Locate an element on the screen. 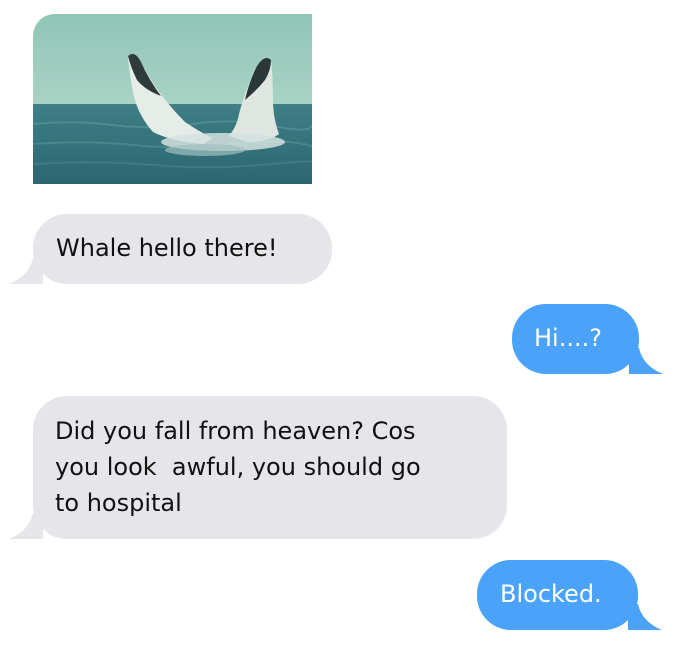  whale-photo-message is located at coordinates (172, 99).